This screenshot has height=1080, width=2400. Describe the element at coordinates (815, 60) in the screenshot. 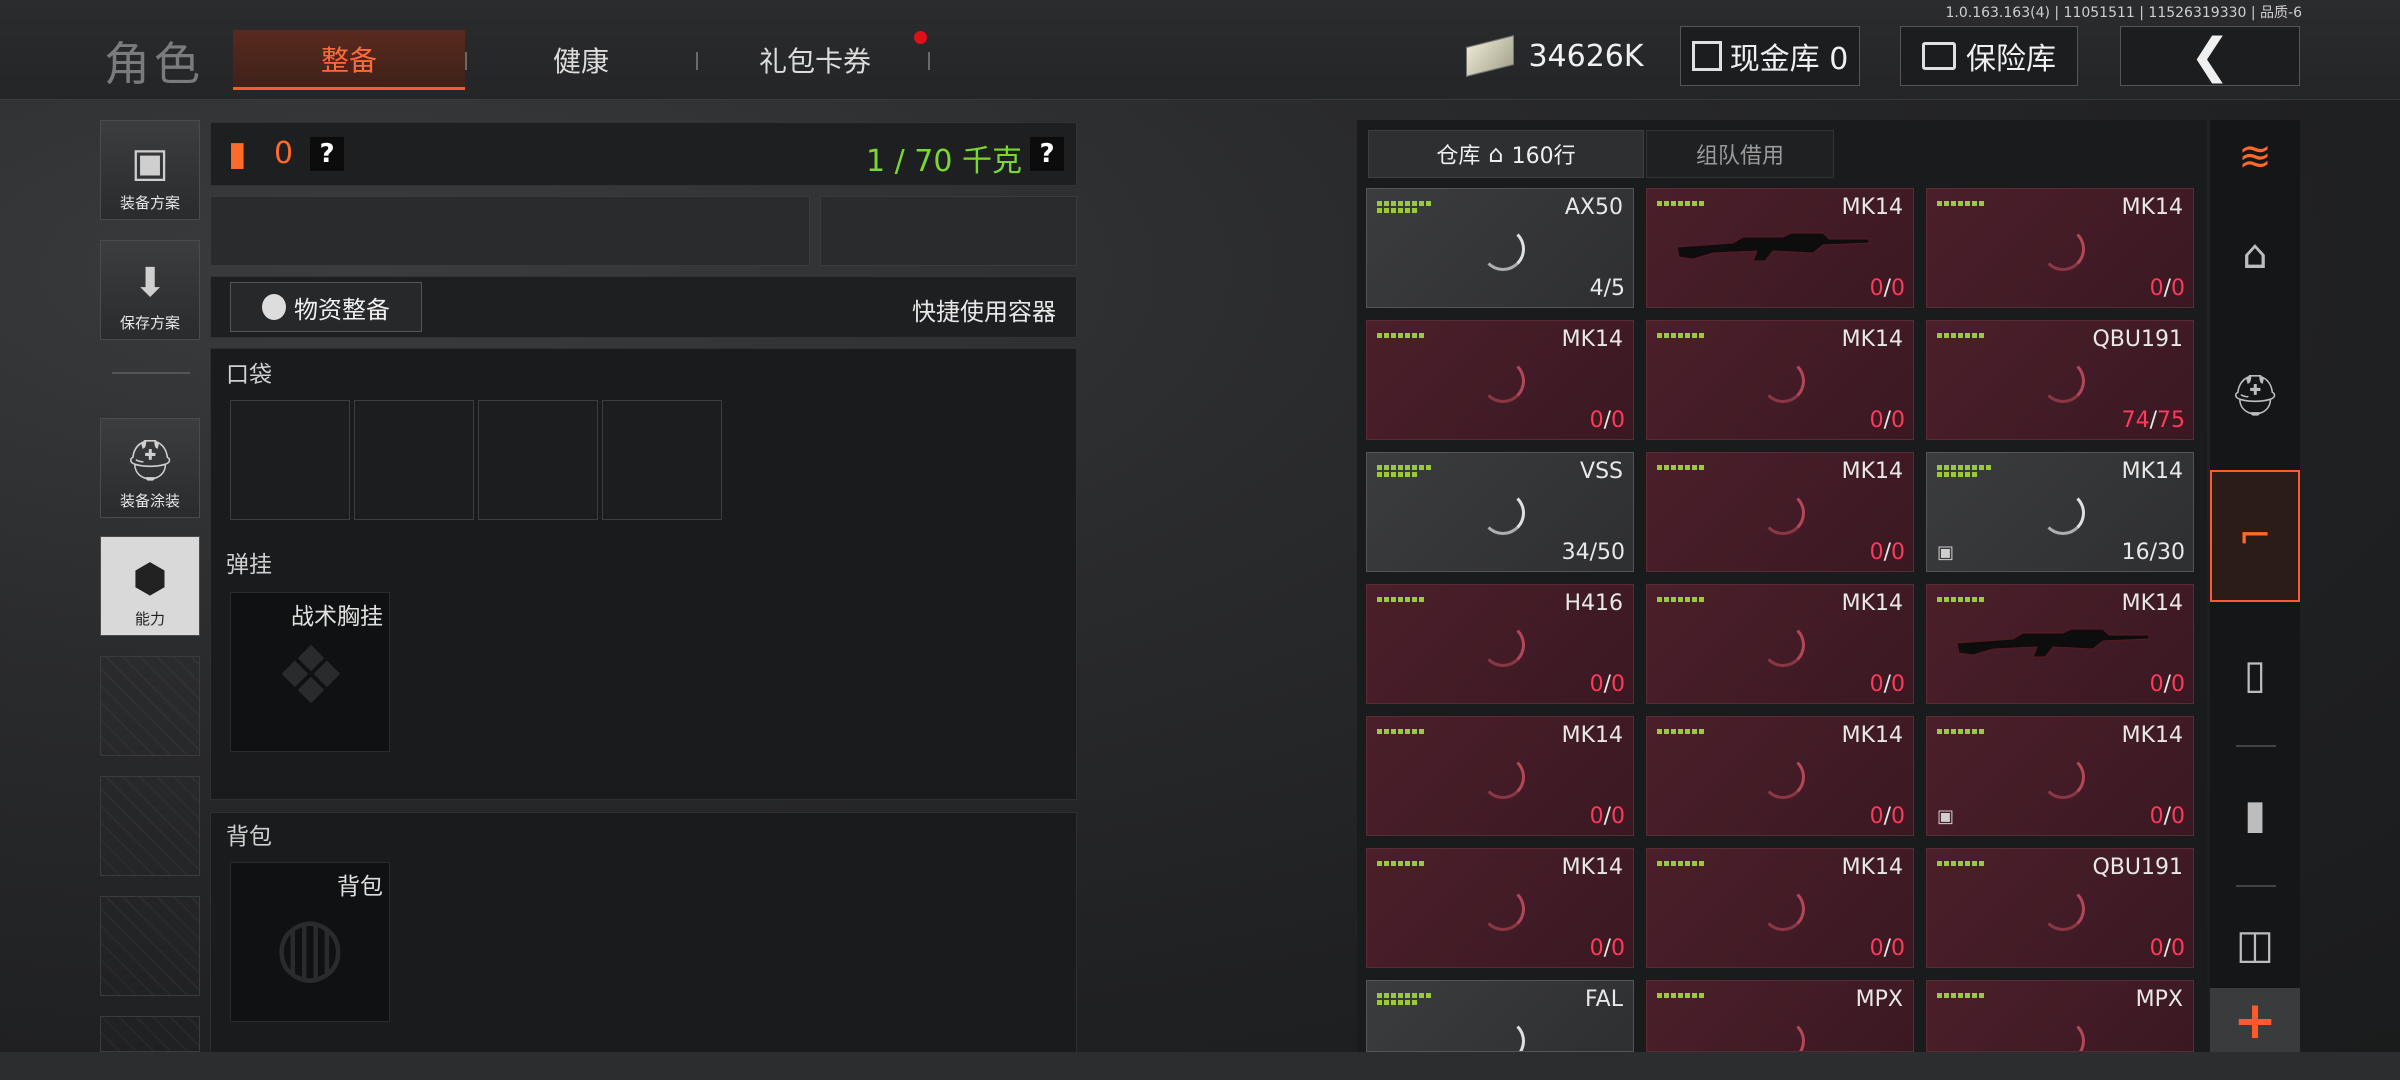

I see `tab-gift-coupons: 礼包卡券` at that location.